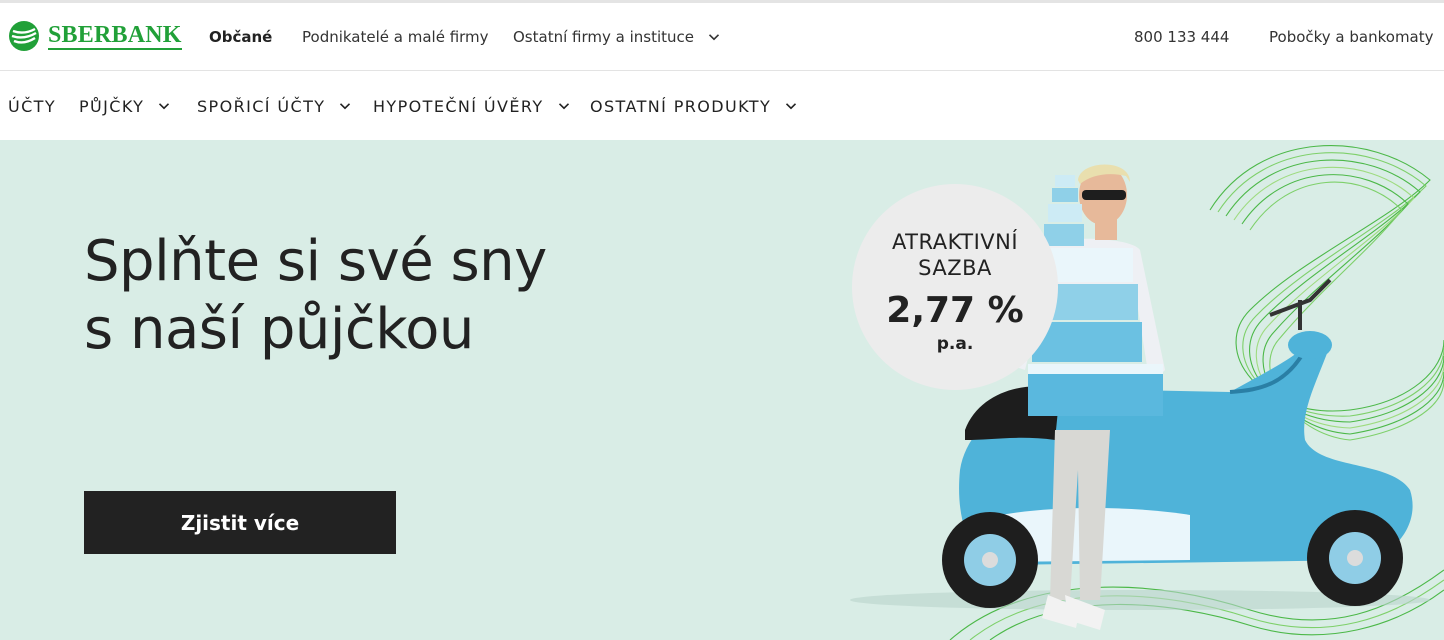 The width and height of the screenshot is (1444, 640). I want to click on branches-link: Pobočky a bankomaty, so click(1351, 37).